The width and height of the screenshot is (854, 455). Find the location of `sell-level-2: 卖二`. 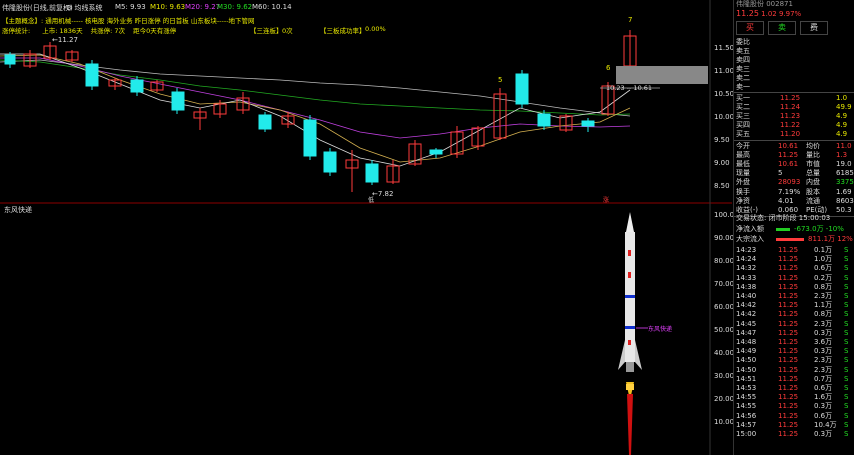

sell-level-2: 卖二 is located at coordinates (743, 78).